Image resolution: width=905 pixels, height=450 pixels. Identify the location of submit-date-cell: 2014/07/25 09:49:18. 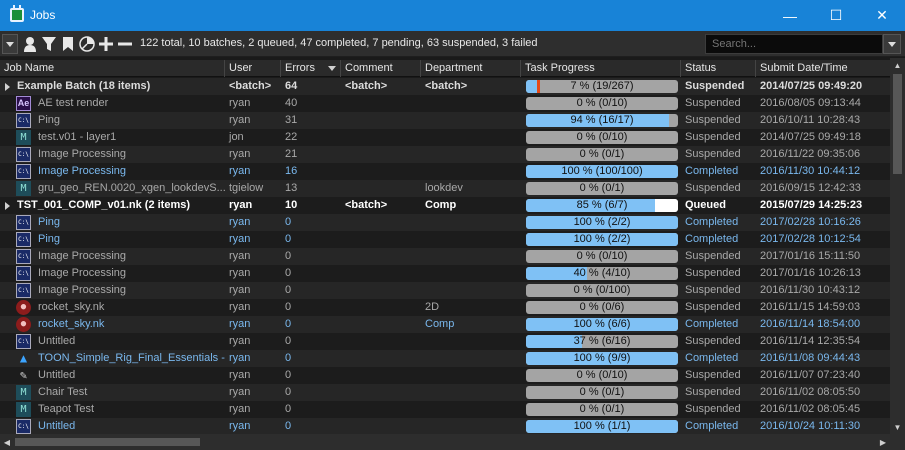
(810, 137).